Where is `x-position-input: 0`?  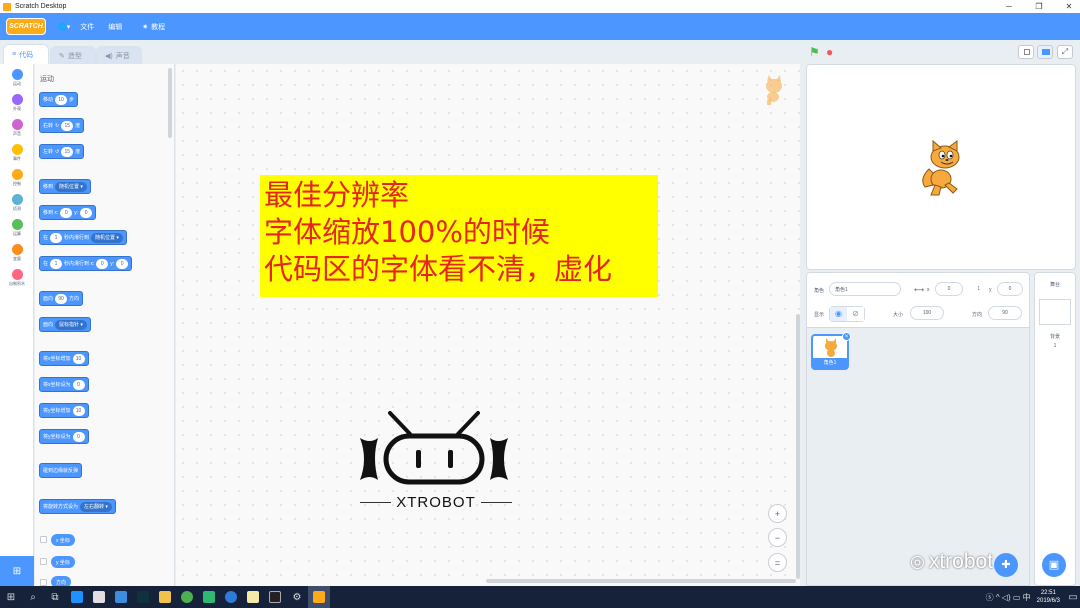
x-position-input: 0 is located at coordinates (949, 289).